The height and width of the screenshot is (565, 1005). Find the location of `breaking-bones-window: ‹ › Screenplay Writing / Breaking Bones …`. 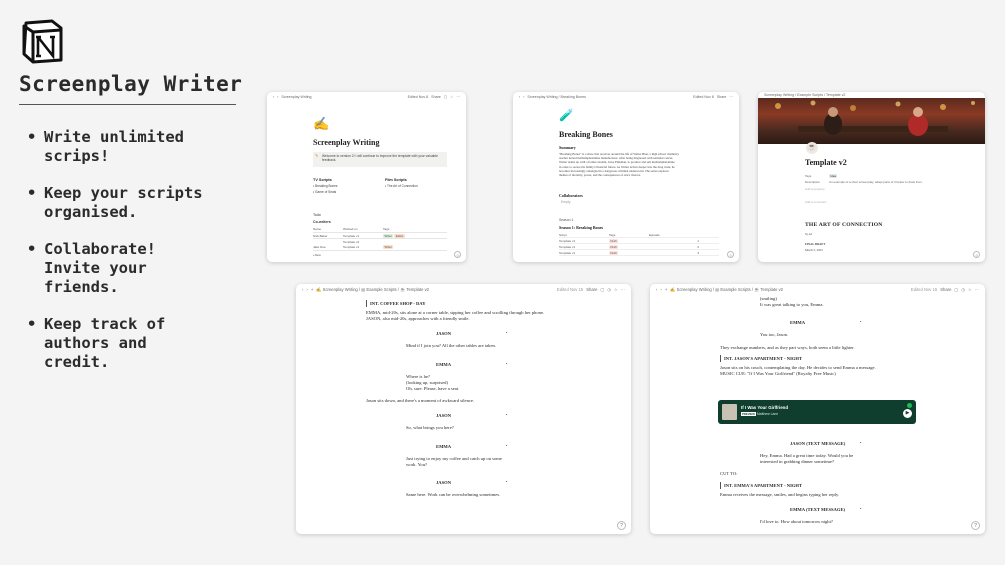

breaking-bones-window: ‹ › Screenplay Writing / Breaking Bones … is located at coordinates (626, 177).